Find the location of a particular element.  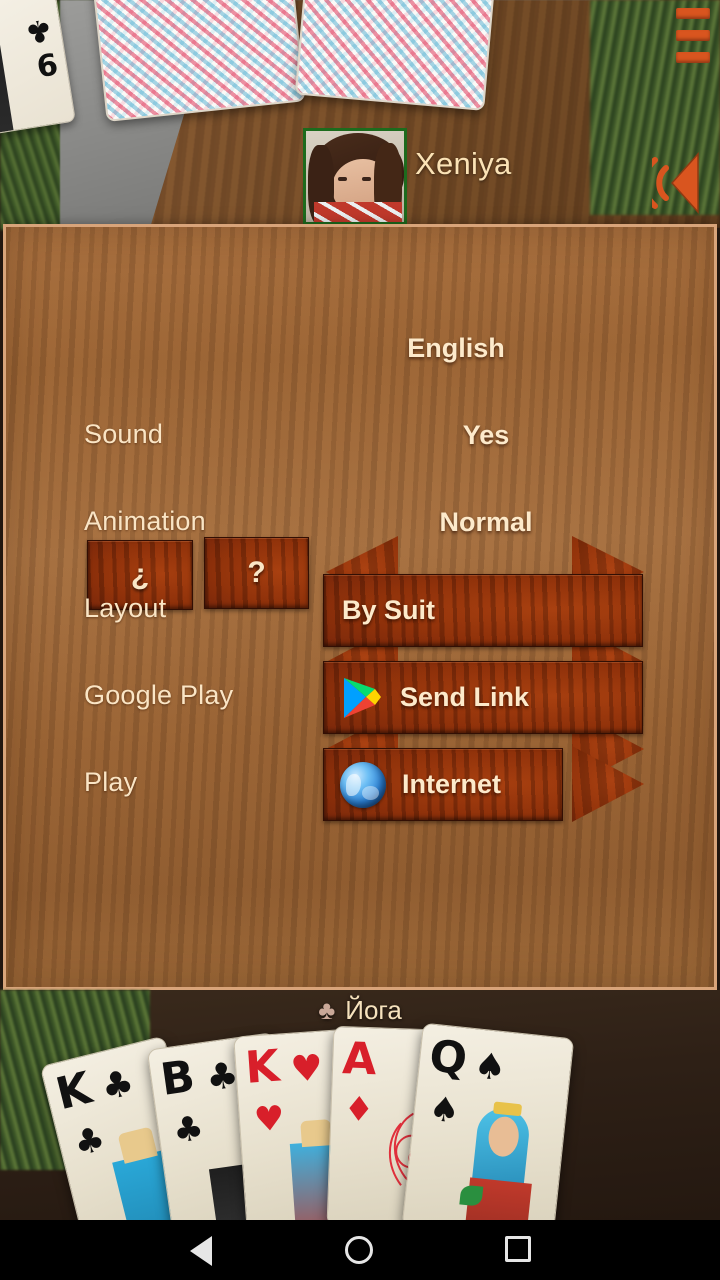

hand-card: Q ♠ ♠ is located at coordinates (488, 1121).